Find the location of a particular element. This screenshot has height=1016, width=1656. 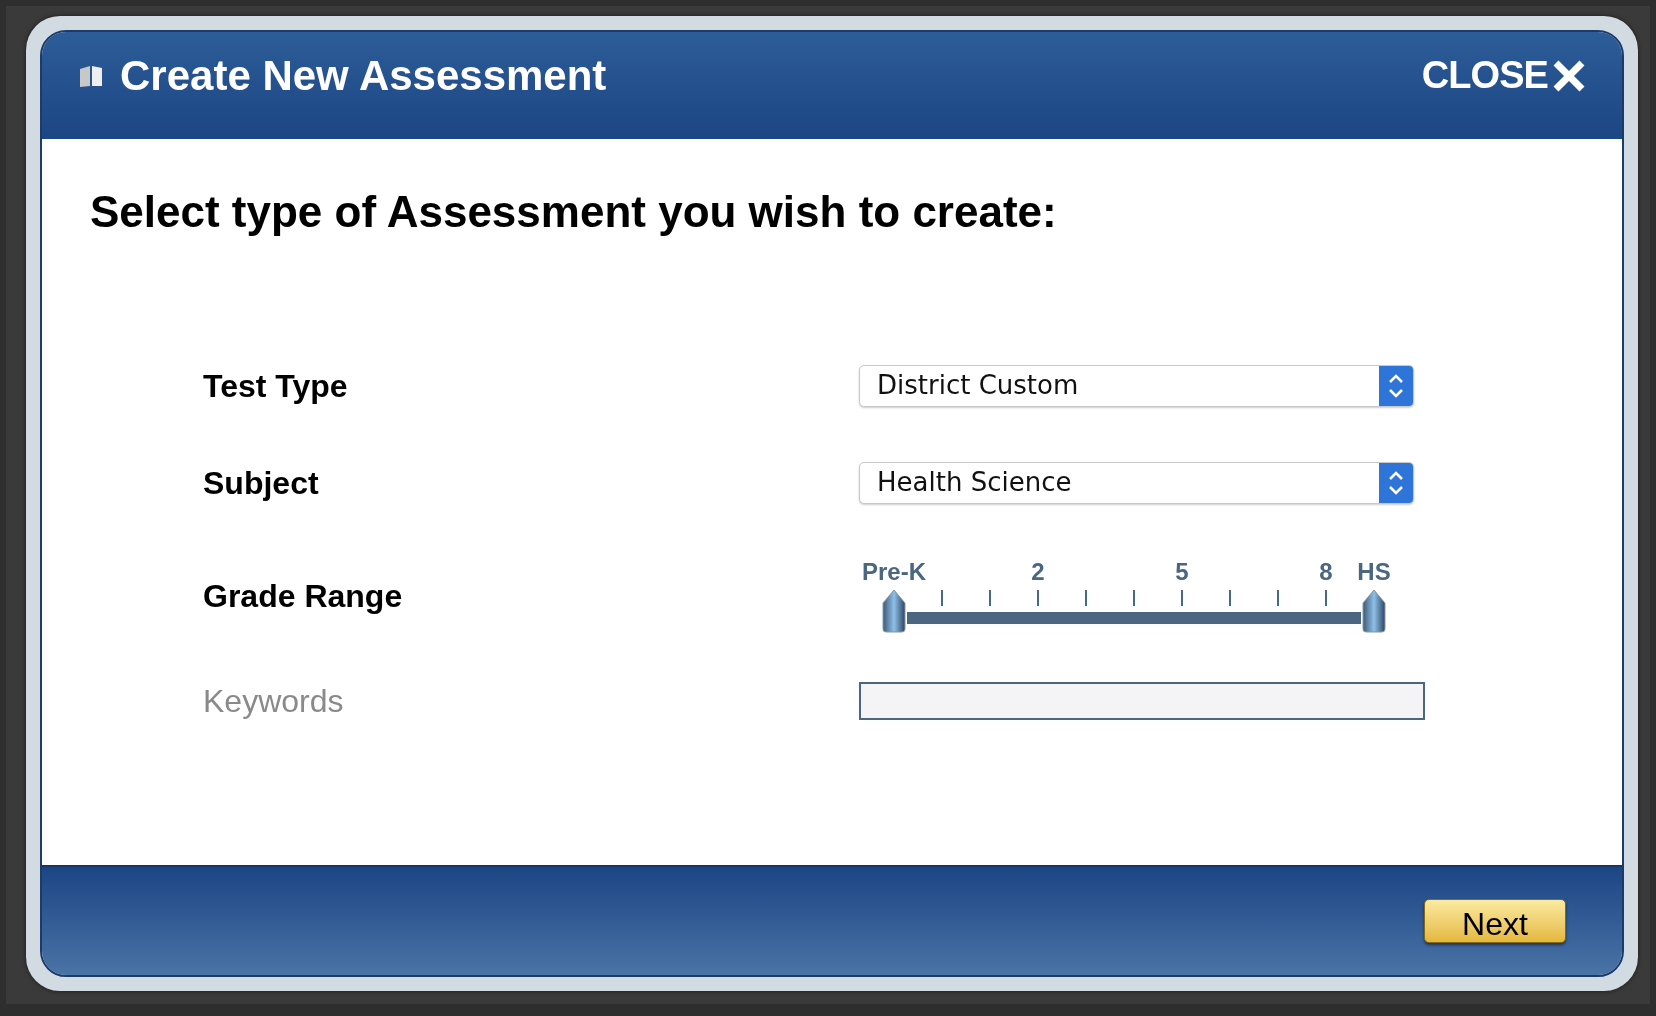

dialog-title: Create New Assessment is located at coordinates (363, 76).